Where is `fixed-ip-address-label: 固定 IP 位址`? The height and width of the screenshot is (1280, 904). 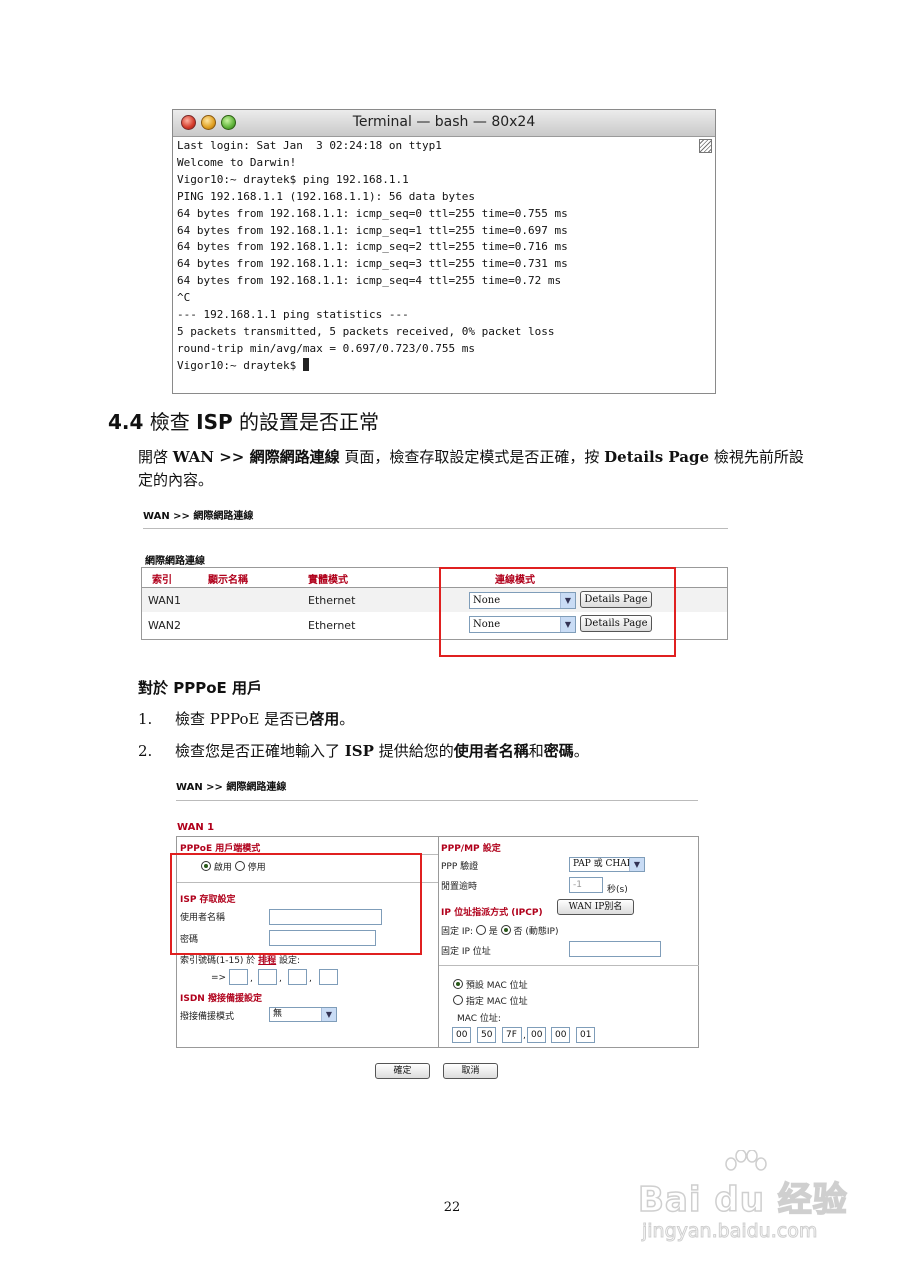
fixed-ip-address-label: 固定 IP 位址 is located at coordinates (466, 952).